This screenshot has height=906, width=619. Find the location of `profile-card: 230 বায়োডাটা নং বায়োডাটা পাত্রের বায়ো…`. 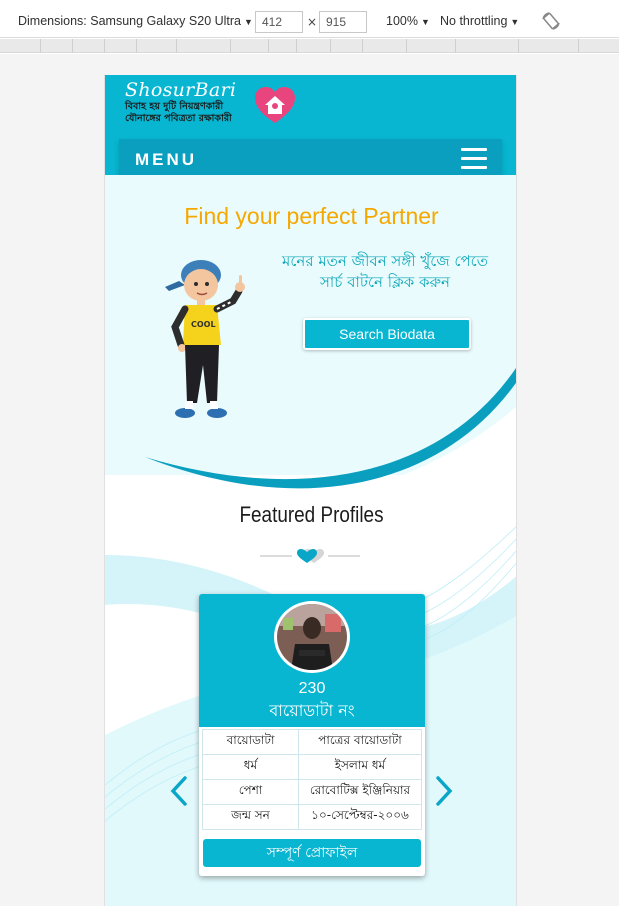

profile-card: 230 বায়োডাটা নং বায়োডাটা পাত্রের বায়ো… is located at coordinates (312, 735).